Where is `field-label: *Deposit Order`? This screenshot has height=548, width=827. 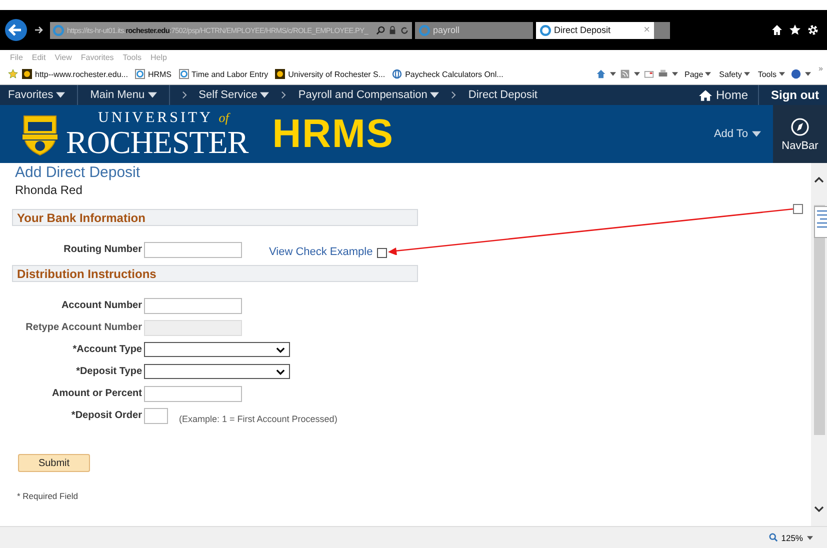
field-label: *Deposit Order is located at coordinates (106, 415).